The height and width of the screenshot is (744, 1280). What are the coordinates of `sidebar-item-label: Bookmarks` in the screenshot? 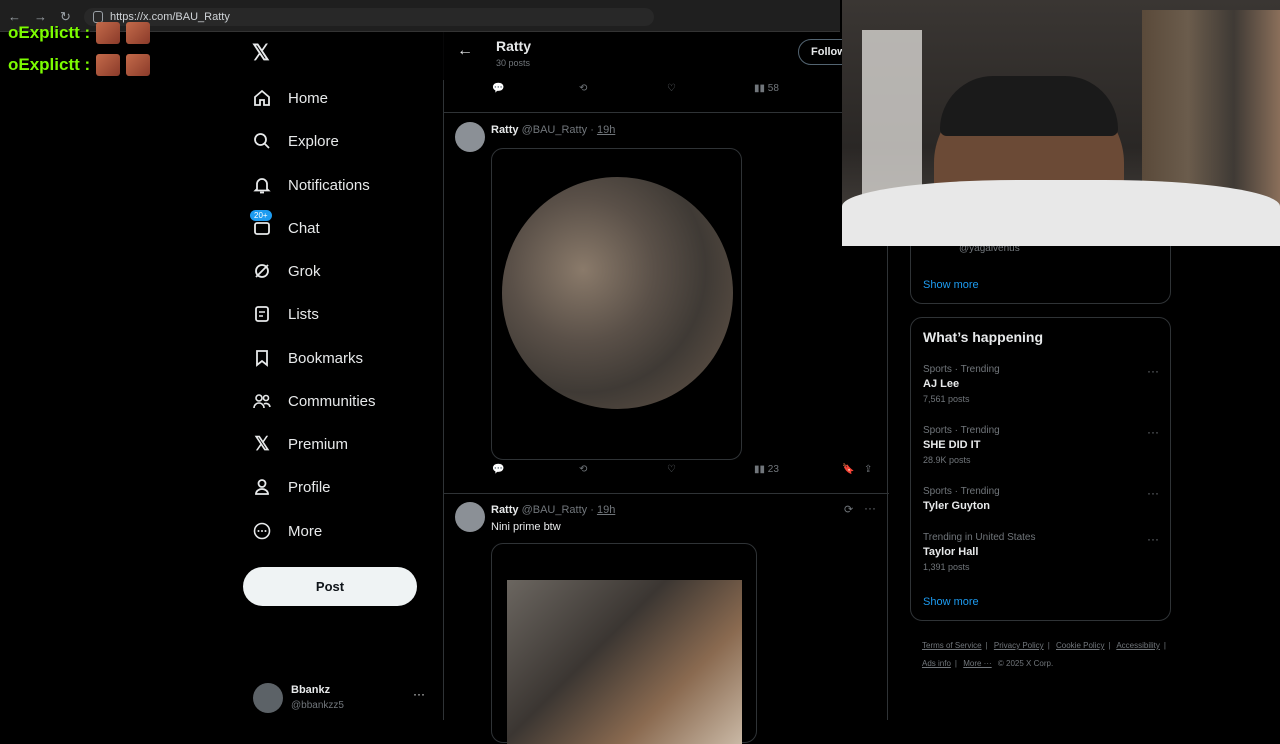 It's located at (326, 358).